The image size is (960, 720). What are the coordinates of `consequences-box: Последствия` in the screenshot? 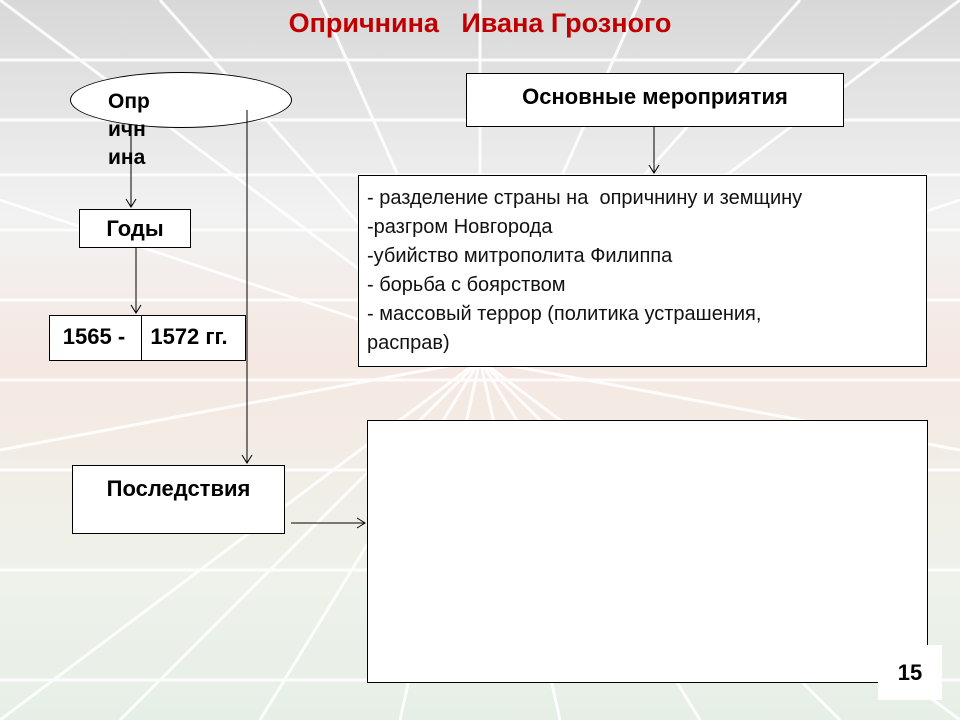 It's located at (178, 499).